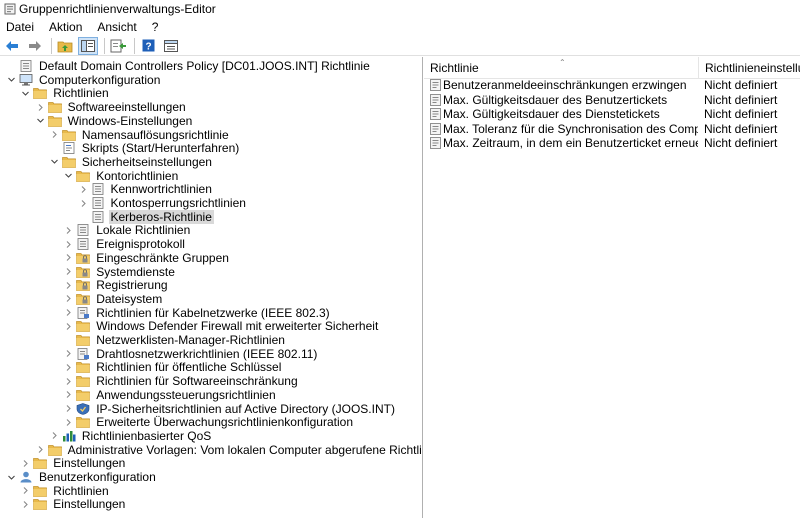 Image resolution: width=800 pixels, height=518 pixels. I want to click on help-button: ?, so click(148, 46).